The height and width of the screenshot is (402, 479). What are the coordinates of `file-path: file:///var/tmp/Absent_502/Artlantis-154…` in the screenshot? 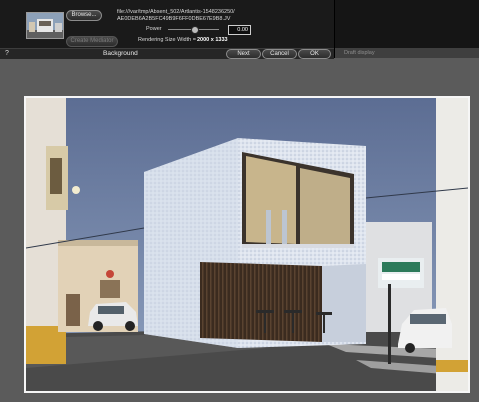 It's located at (224, 16).